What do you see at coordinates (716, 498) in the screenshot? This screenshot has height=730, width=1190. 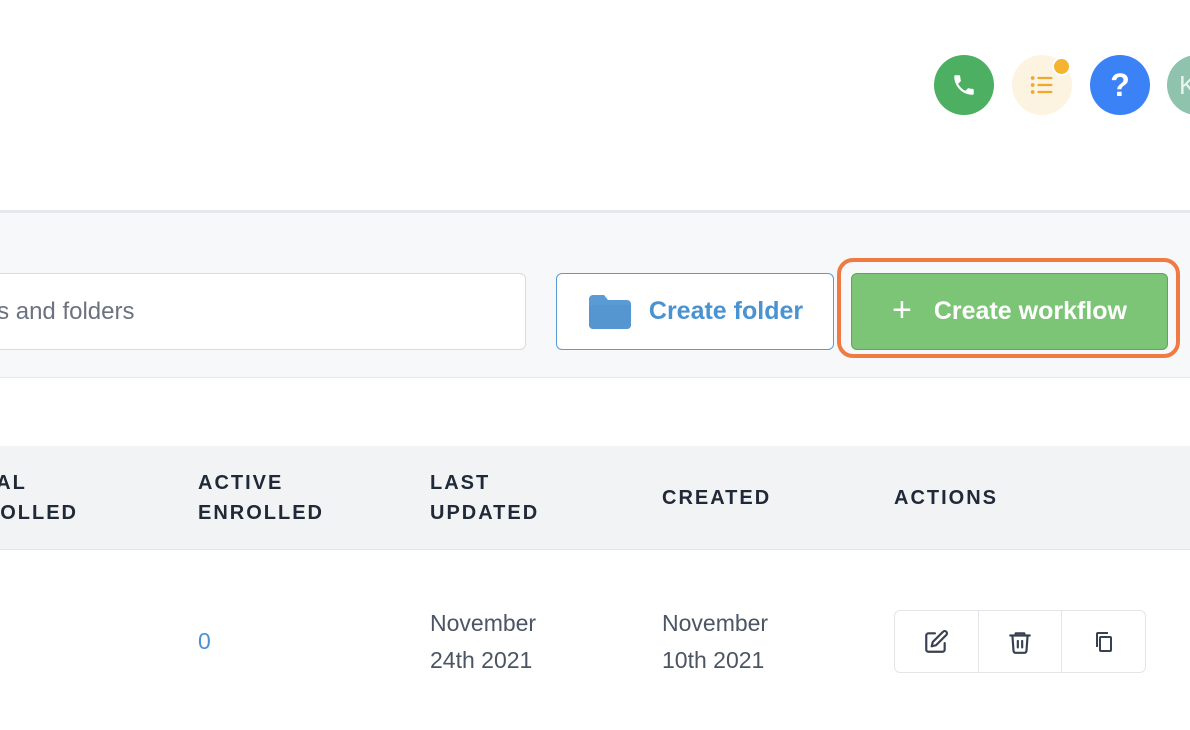 I see `column-created: CREATED` at bounding box center [716, 498].